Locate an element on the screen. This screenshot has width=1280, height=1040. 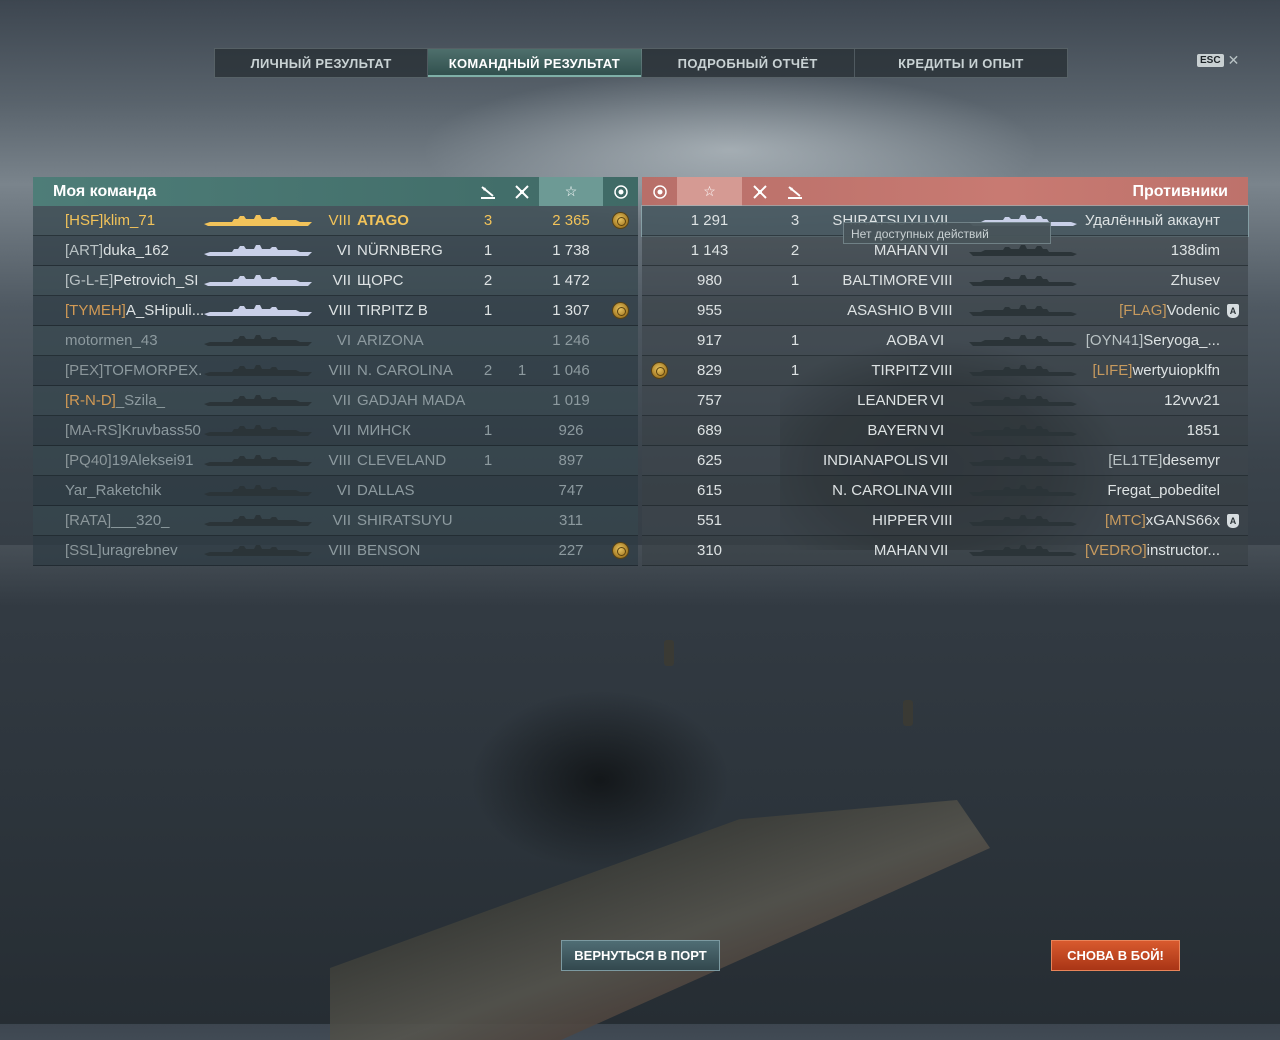
player-row: [MA-RS]Kruvbass50 VII МИНСК 1 926 is located at coordinates (335, 431).